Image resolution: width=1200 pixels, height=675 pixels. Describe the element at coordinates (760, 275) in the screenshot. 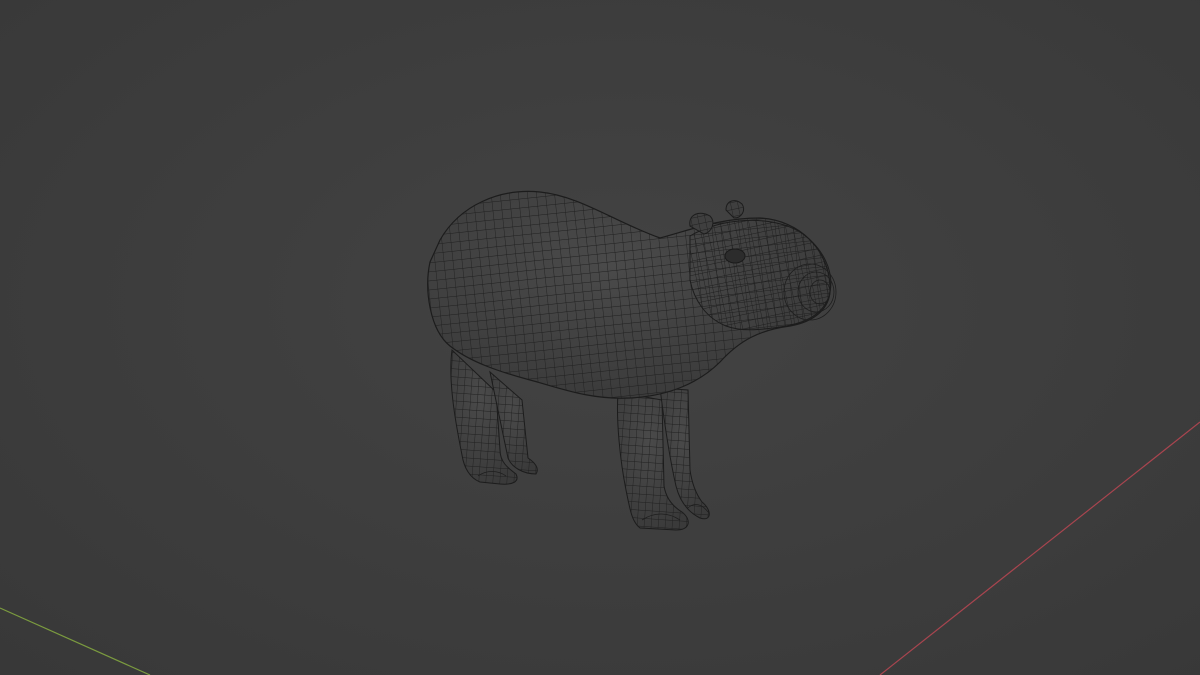

I see `capybara-head` at that location.